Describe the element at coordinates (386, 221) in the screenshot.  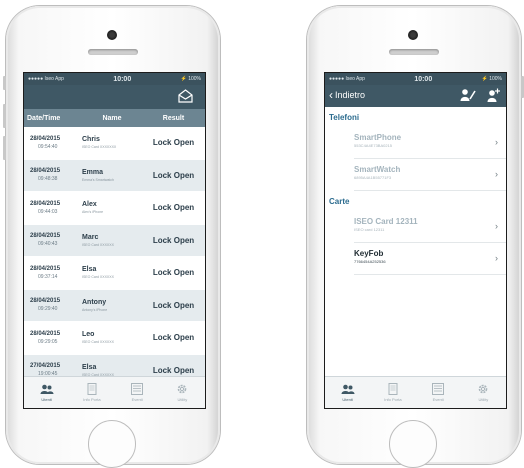
I see `item-title: ISEO Card 12311` at that location.